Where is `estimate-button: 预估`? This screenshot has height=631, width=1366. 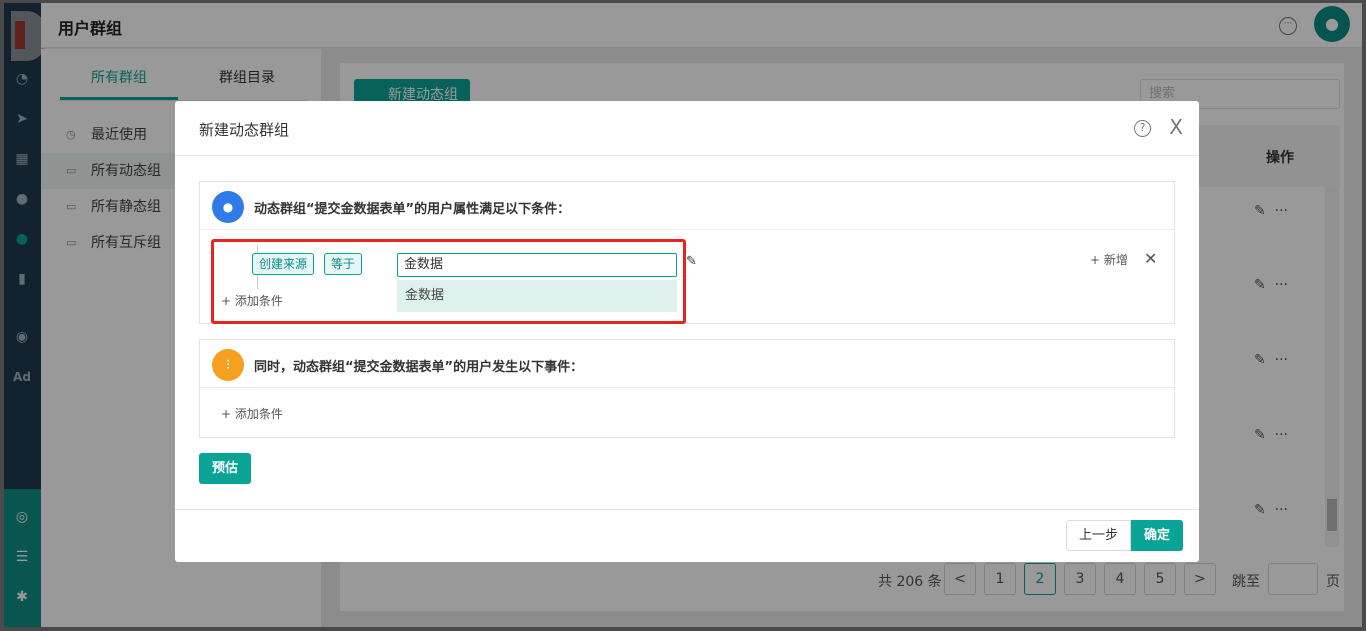 estimate-button: 预估 is located at coordinates (225, 468).